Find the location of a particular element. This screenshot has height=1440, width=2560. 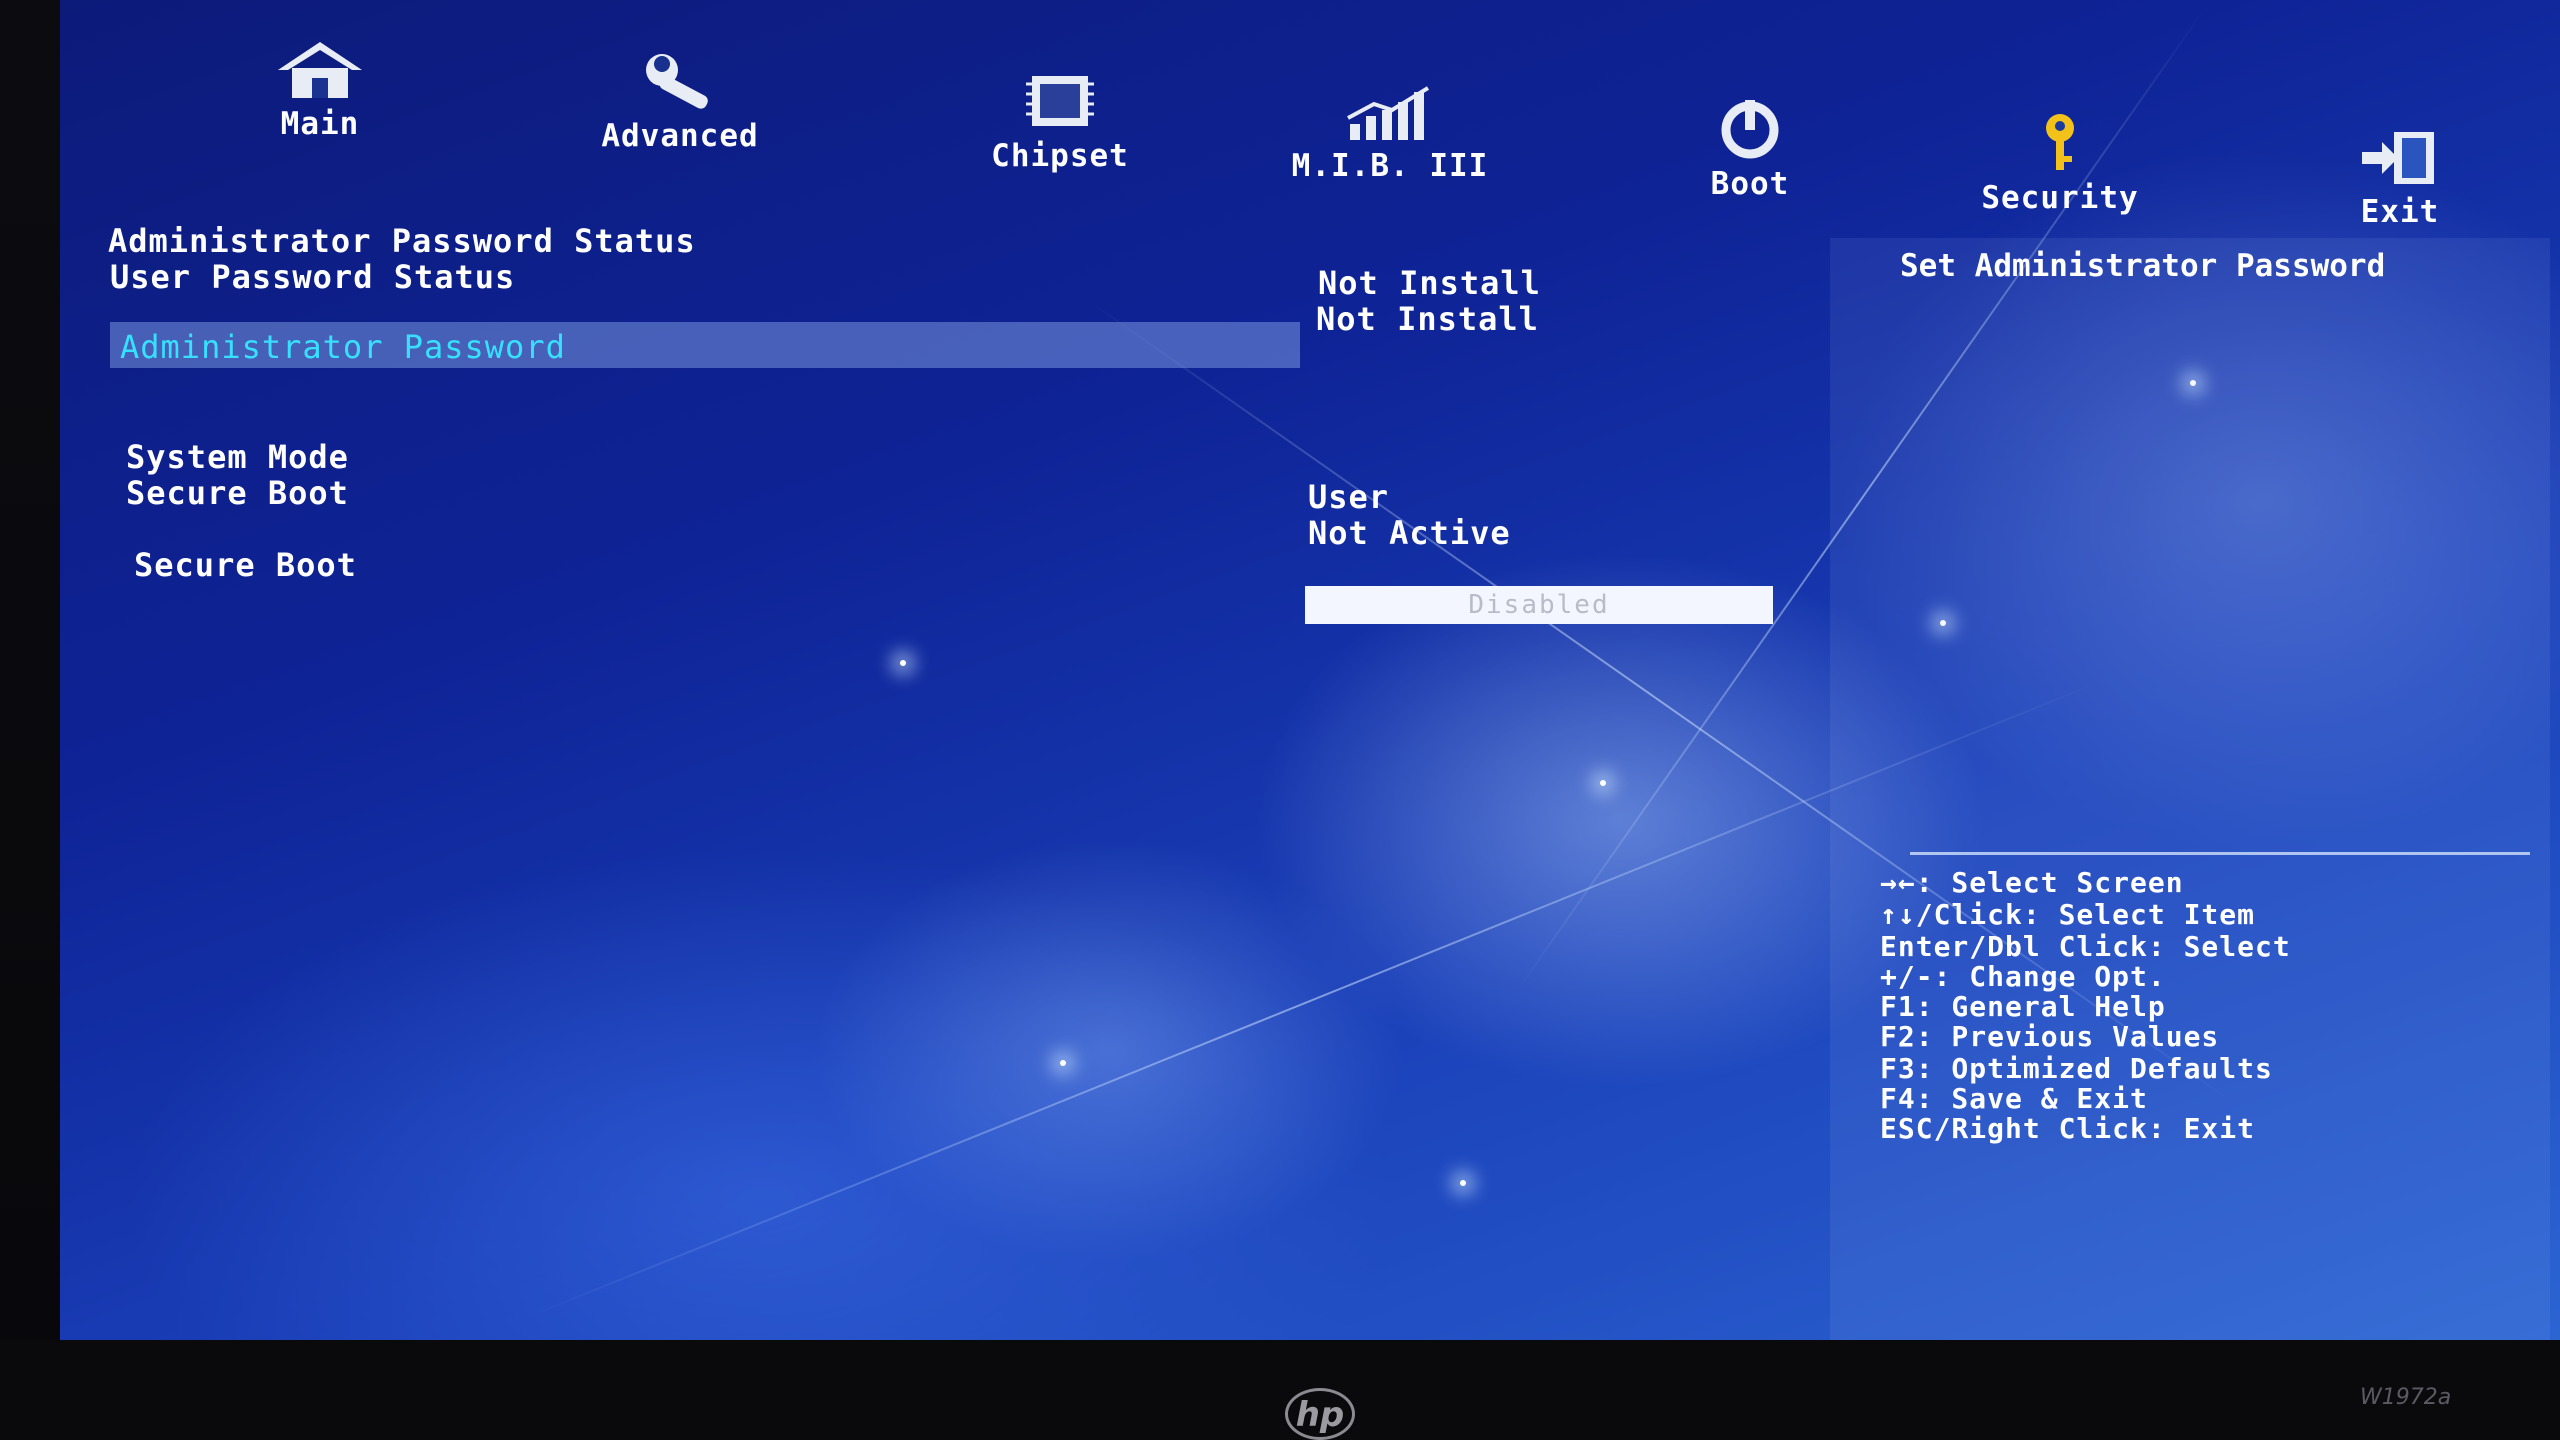

tab-advanced: Advanced is located at coordinates (680, 103).